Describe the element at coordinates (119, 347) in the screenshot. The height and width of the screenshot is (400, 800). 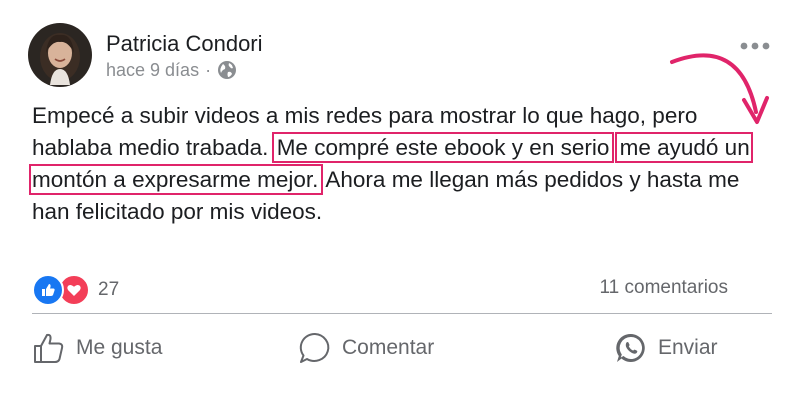
I see `like-button-label: Me gusta` at that location.